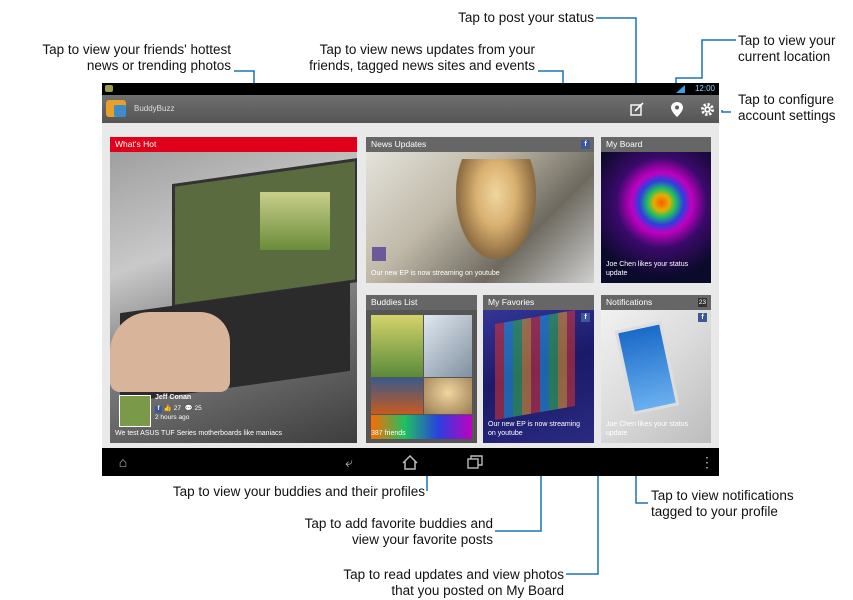  Describe the element at coordinates (178, 408) in the screenshot. I see `post-stats: f 👍 27 💬 25` at that location.